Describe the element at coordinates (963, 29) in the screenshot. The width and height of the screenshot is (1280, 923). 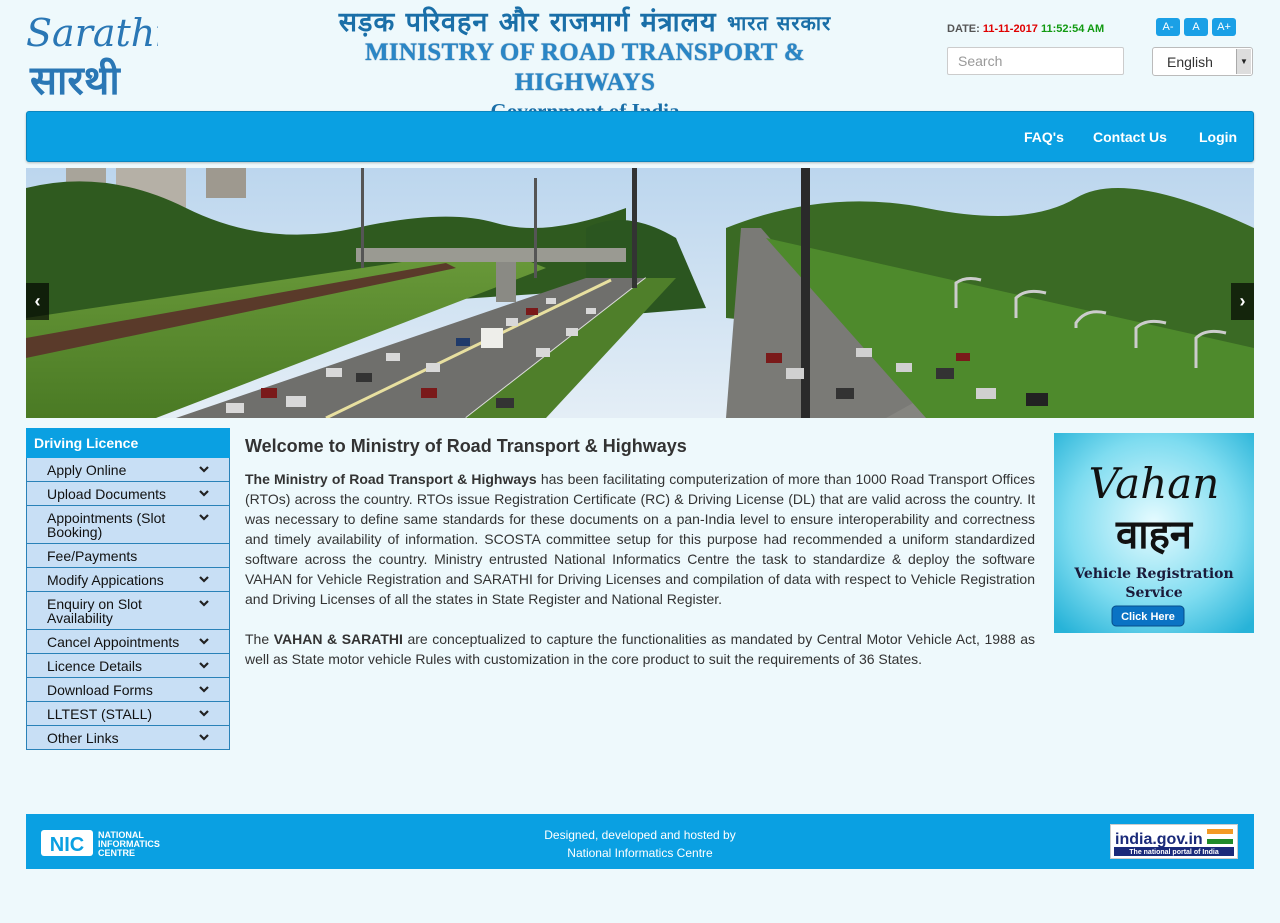
I see `date-label: DATE:` at that location.